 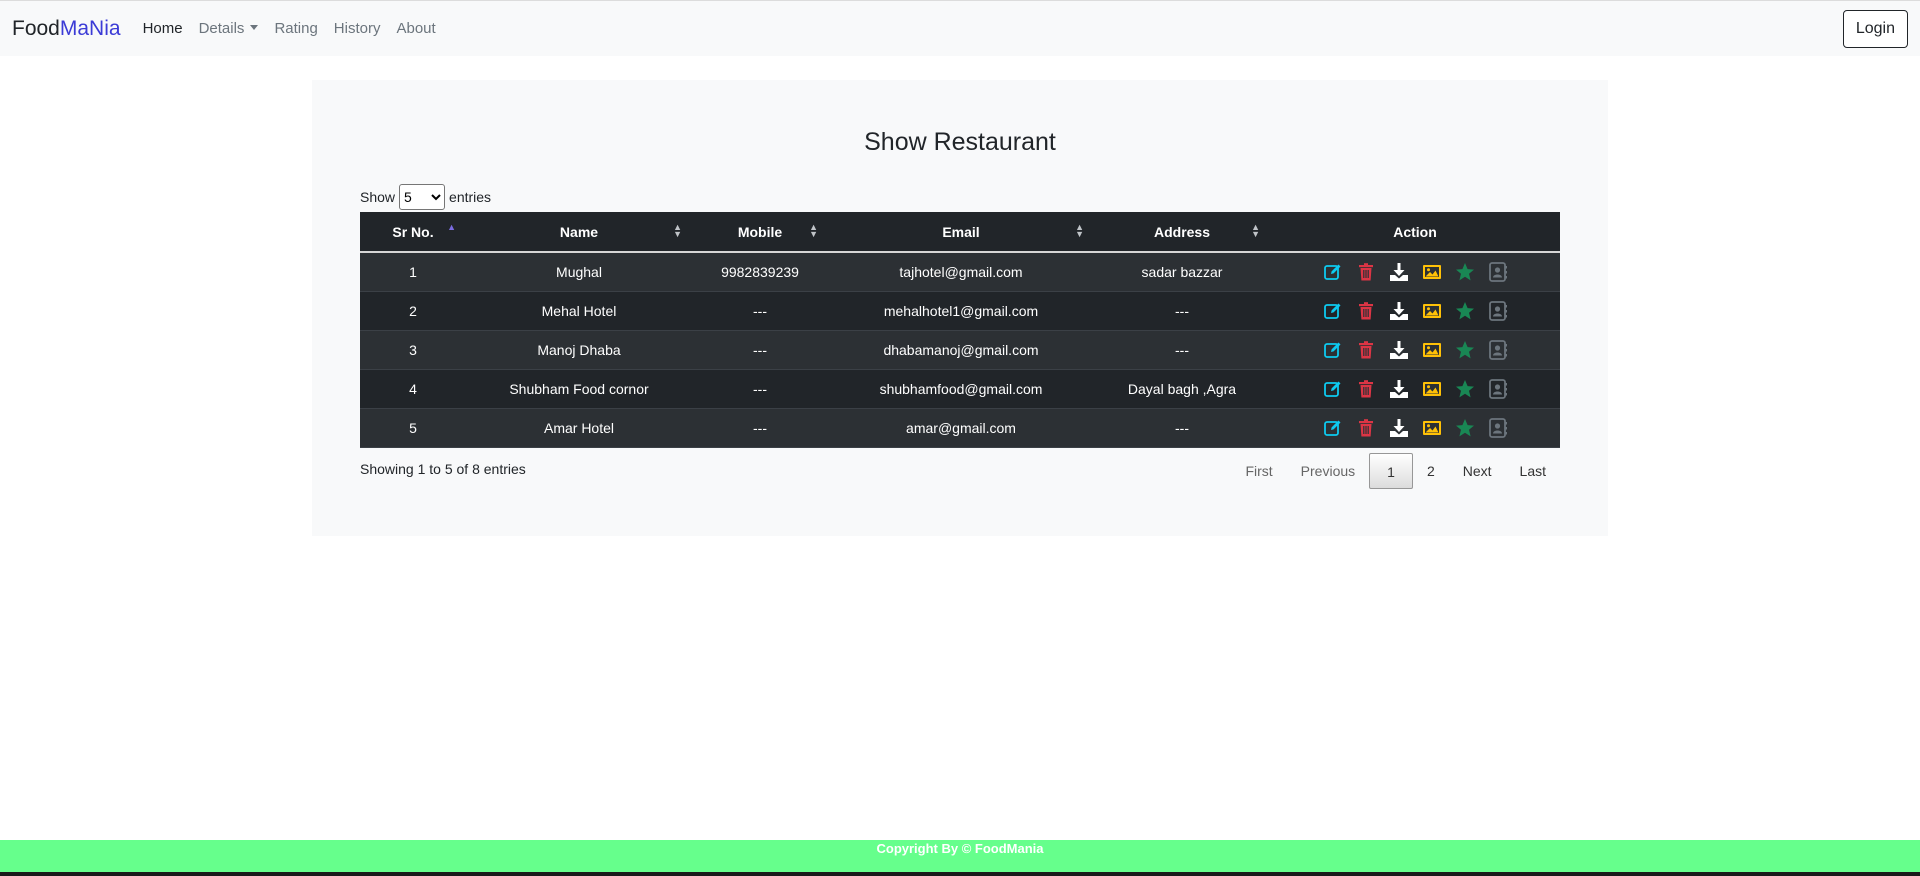 I want to click on col-header-action: Action, so click(x=1415, y=232).